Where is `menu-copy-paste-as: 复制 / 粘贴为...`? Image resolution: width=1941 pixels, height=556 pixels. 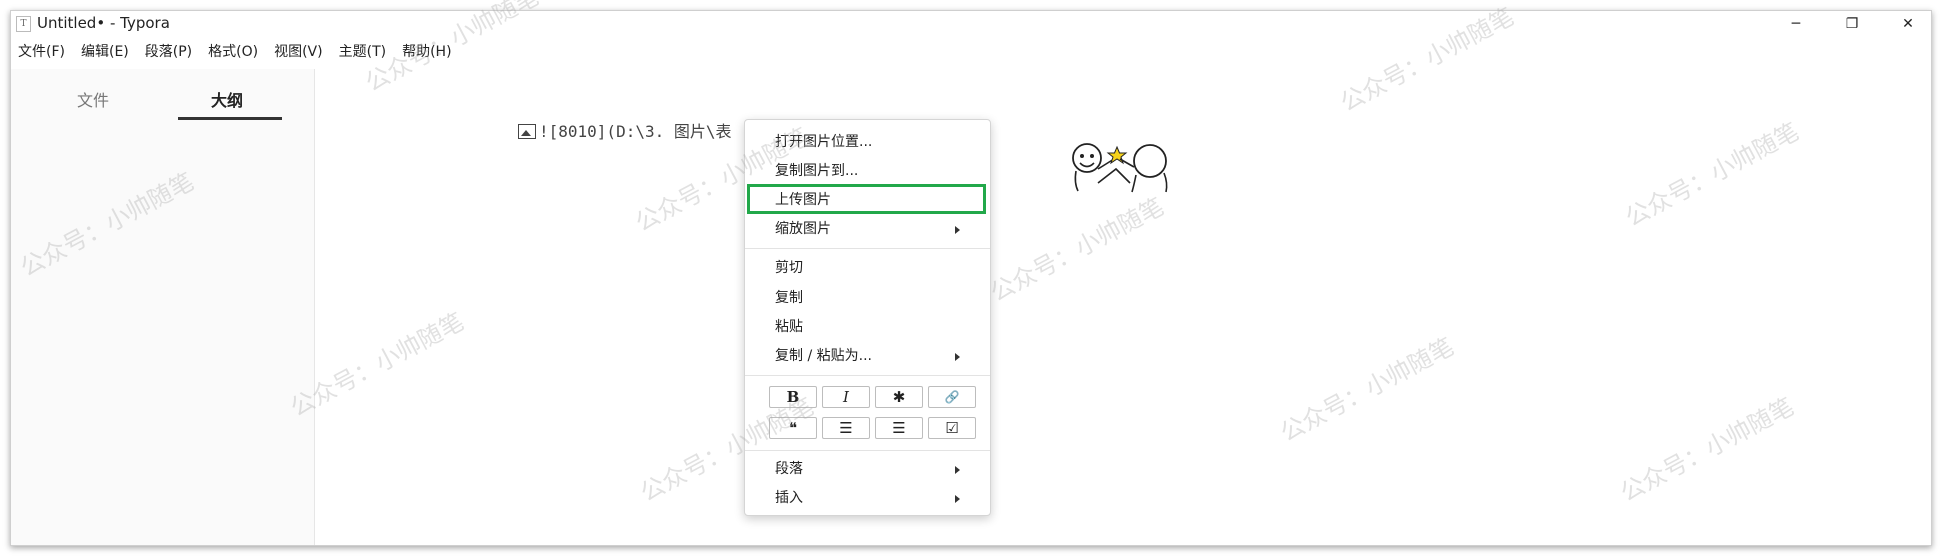
menu-copy-paste-as: 复制 / 粘贴为... is located at coordinates (823, 356).